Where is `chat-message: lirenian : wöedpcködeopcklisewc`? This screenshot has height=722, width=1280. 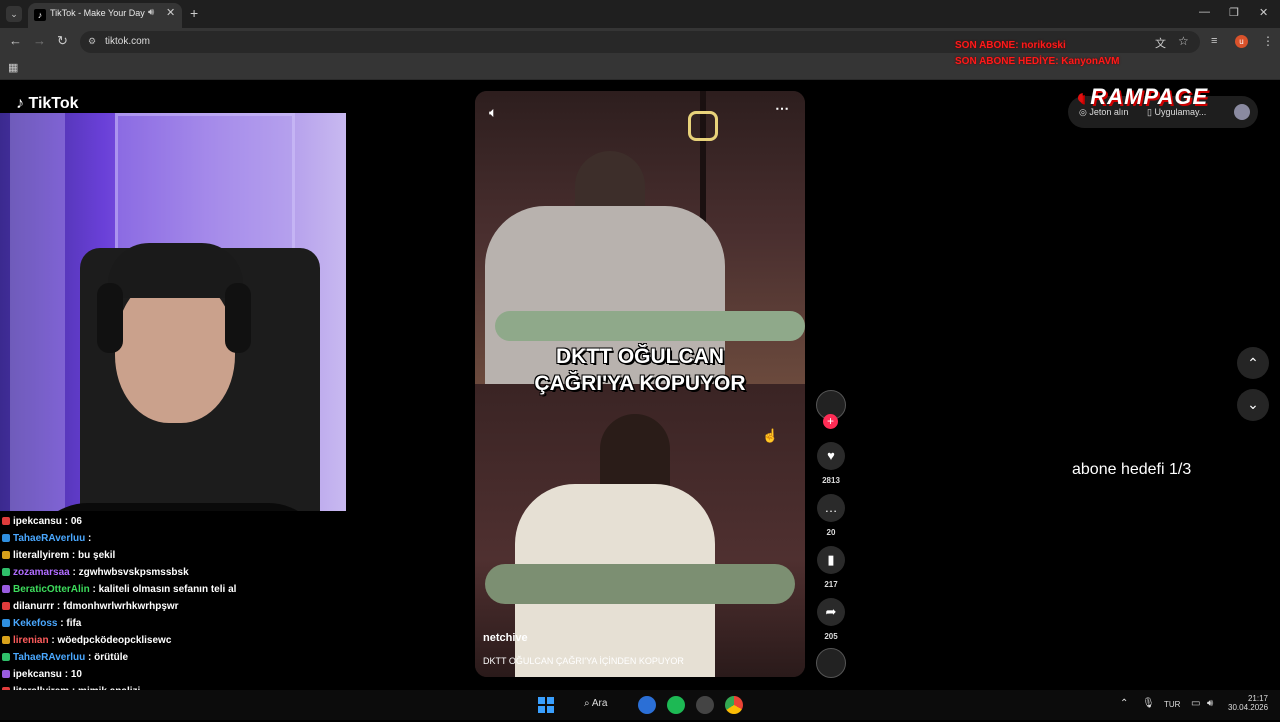
chat-message: lirenian : wöedpcködeopcklisewc is located at coordinates (86, 640).